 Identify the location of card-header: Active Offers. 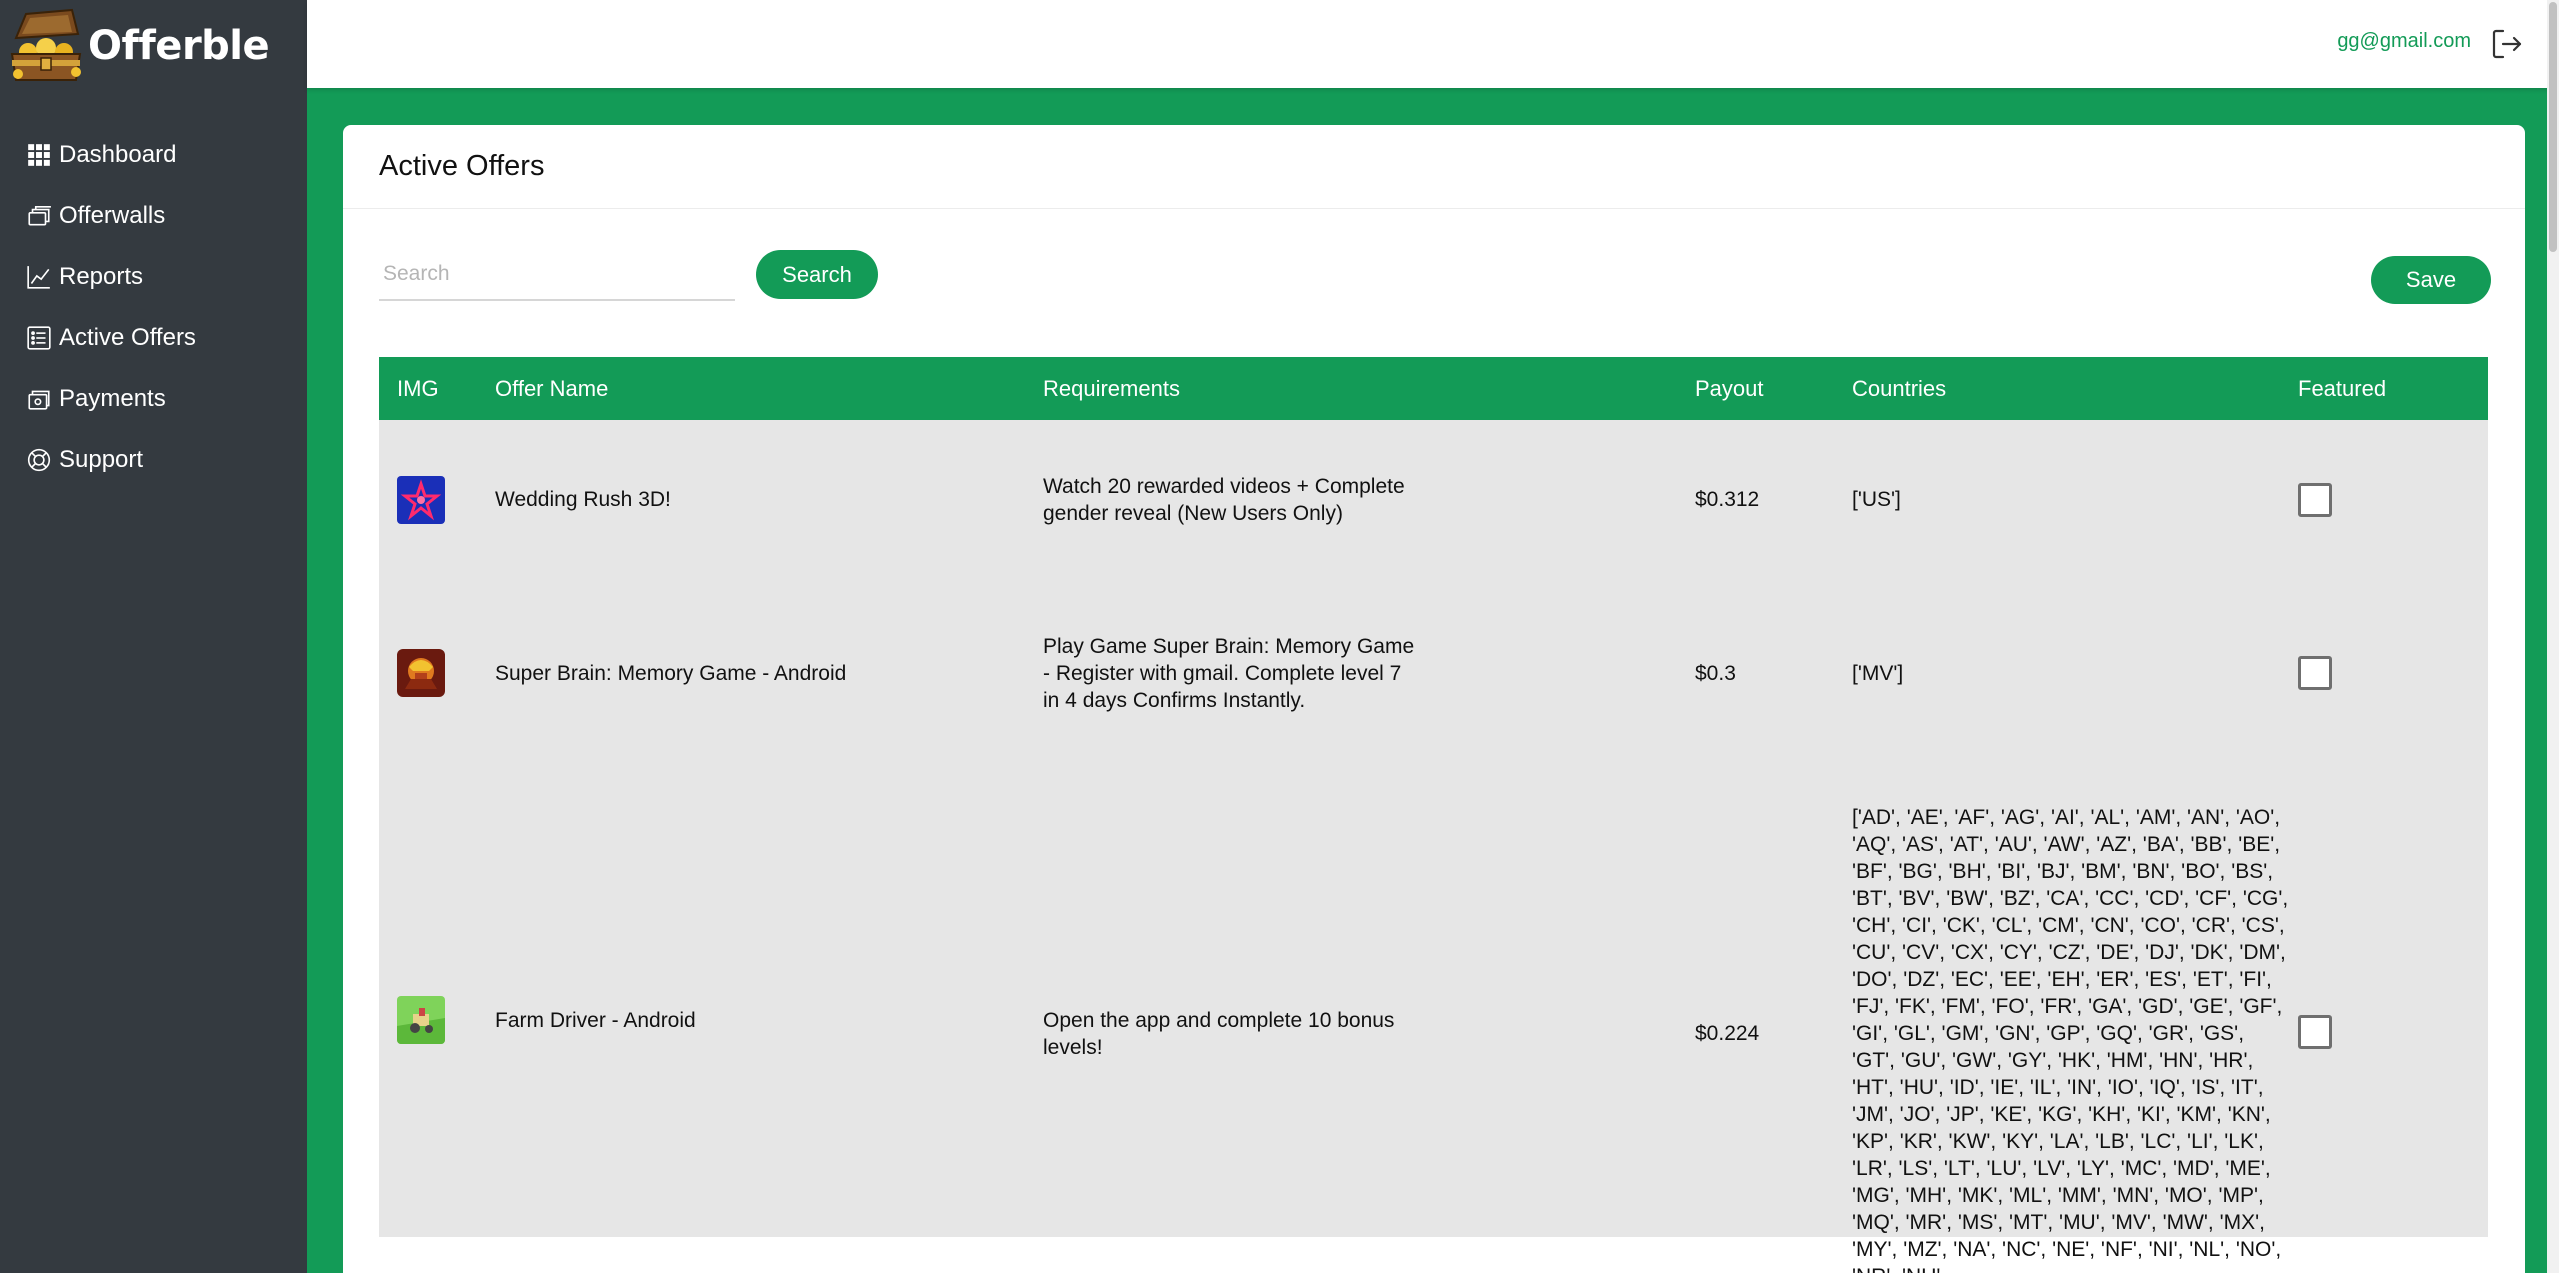
(1434, 167).